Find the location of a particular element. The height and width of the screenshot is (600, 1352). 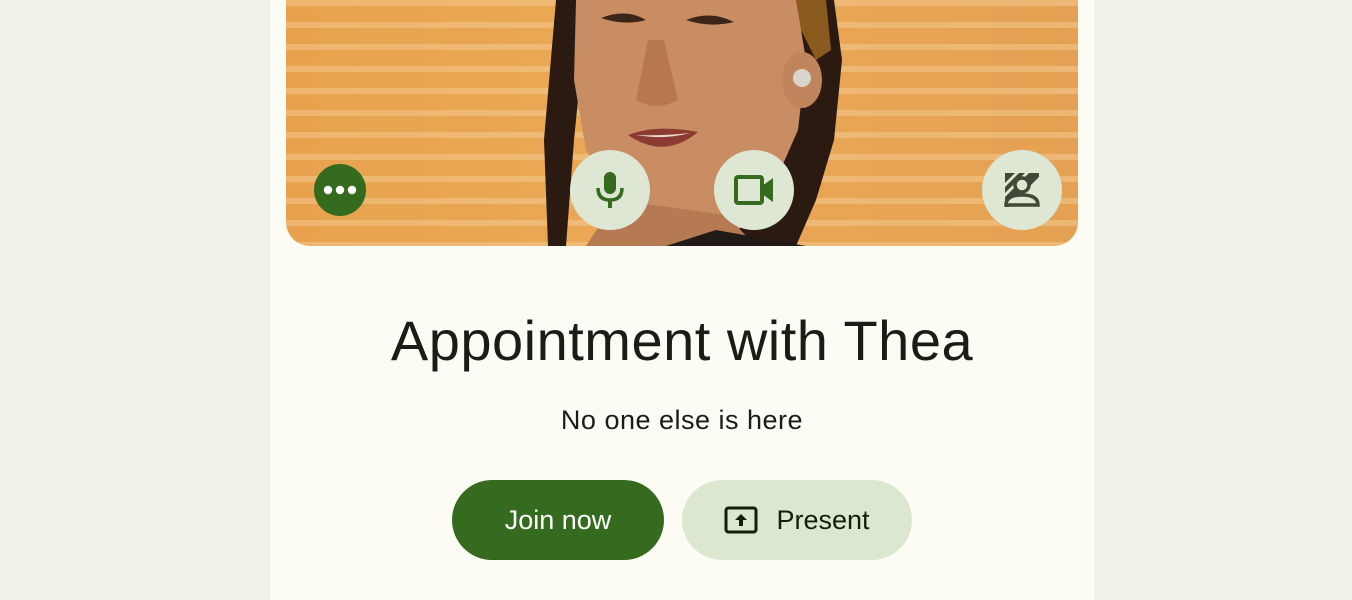

more-options-button is located at coordinates (340, 190).